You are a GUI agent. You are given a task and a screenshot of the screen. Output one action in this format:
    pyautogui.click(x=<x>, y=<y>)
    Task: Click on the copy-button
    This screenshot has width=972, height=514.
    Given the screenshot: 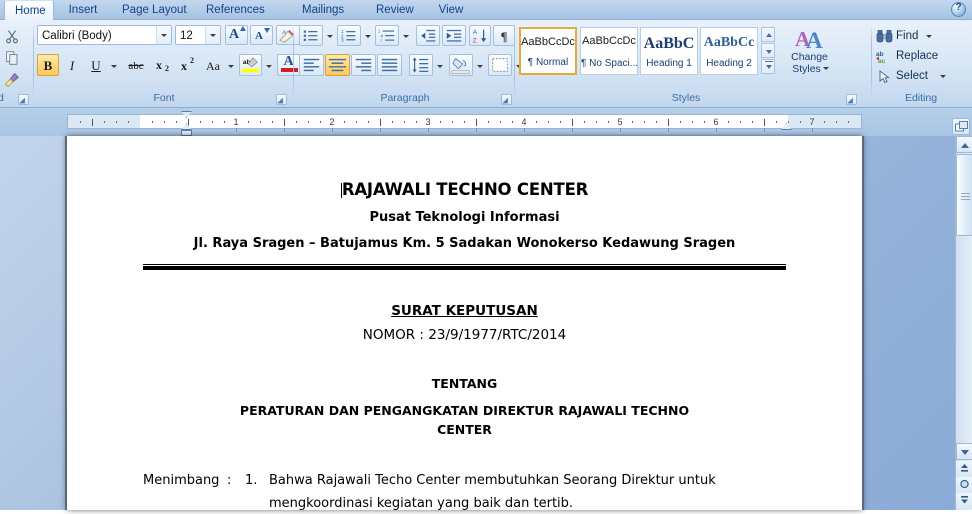 What is the action you would take?
    pyautogui.click(x=12, y=58)
    